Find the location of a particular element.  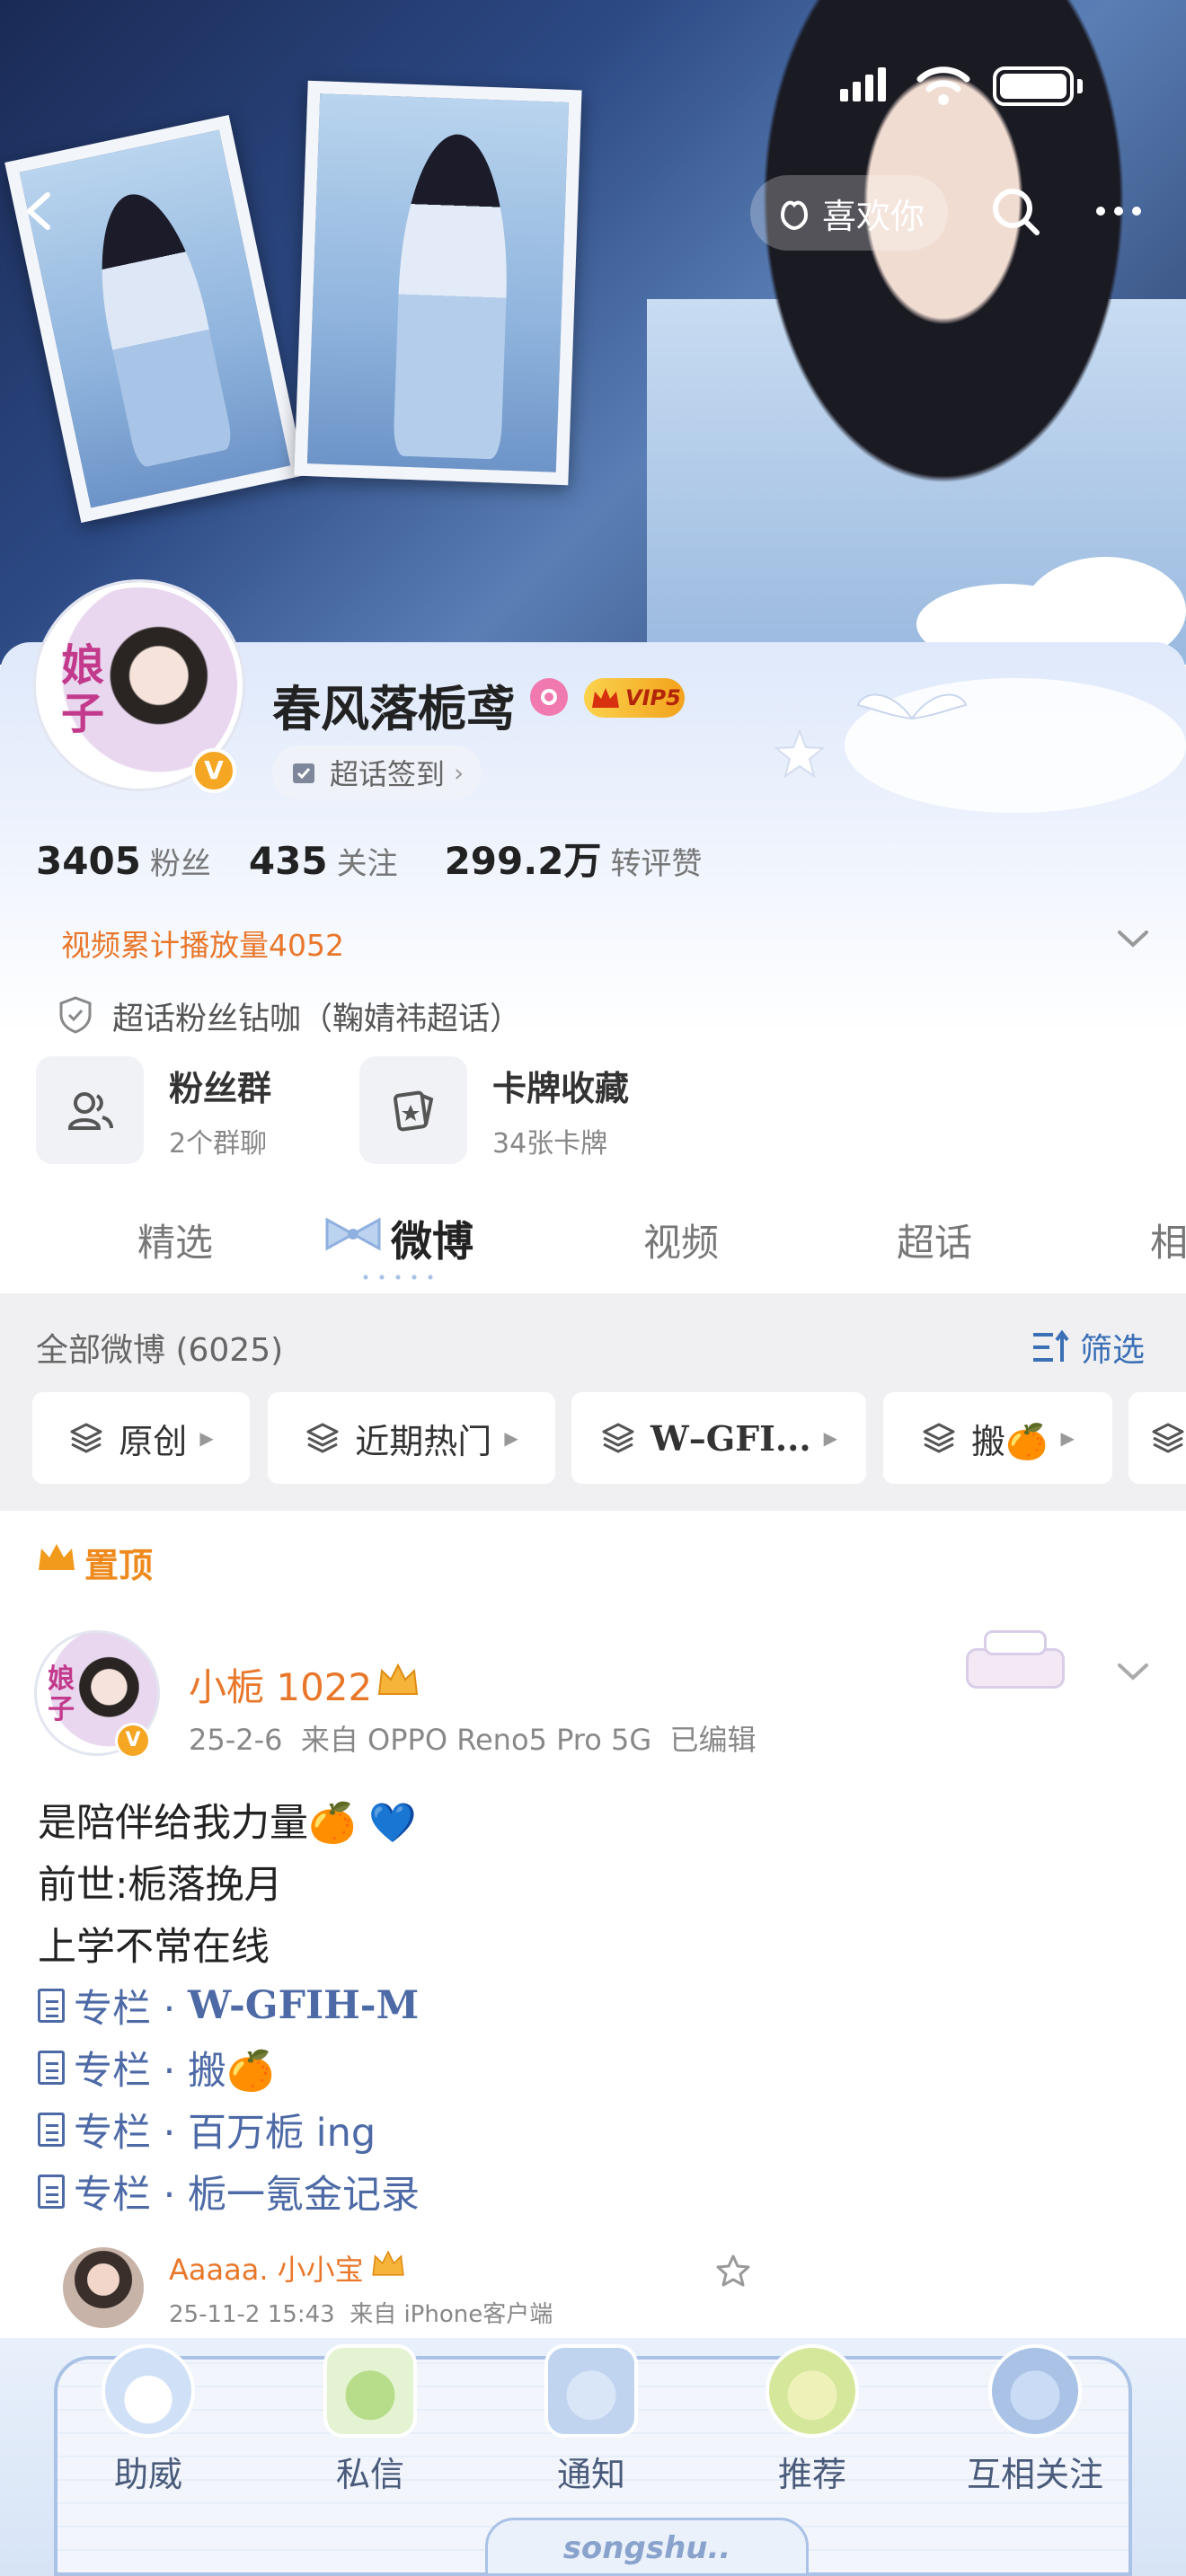

search-icon is located at coordinates (1016, 212).